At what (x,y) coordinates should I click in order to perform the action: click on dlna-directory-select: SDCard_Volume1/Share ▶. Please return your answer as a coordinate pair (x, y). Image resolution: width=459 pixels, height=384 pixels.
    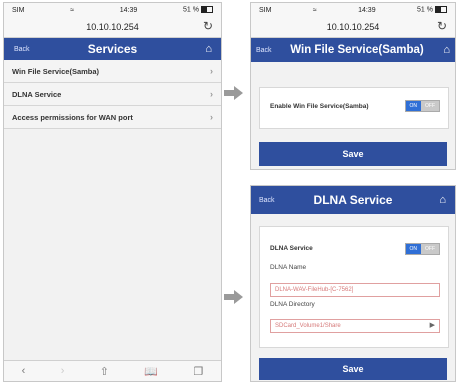
    Looking at the image, I should click on (355, 326).